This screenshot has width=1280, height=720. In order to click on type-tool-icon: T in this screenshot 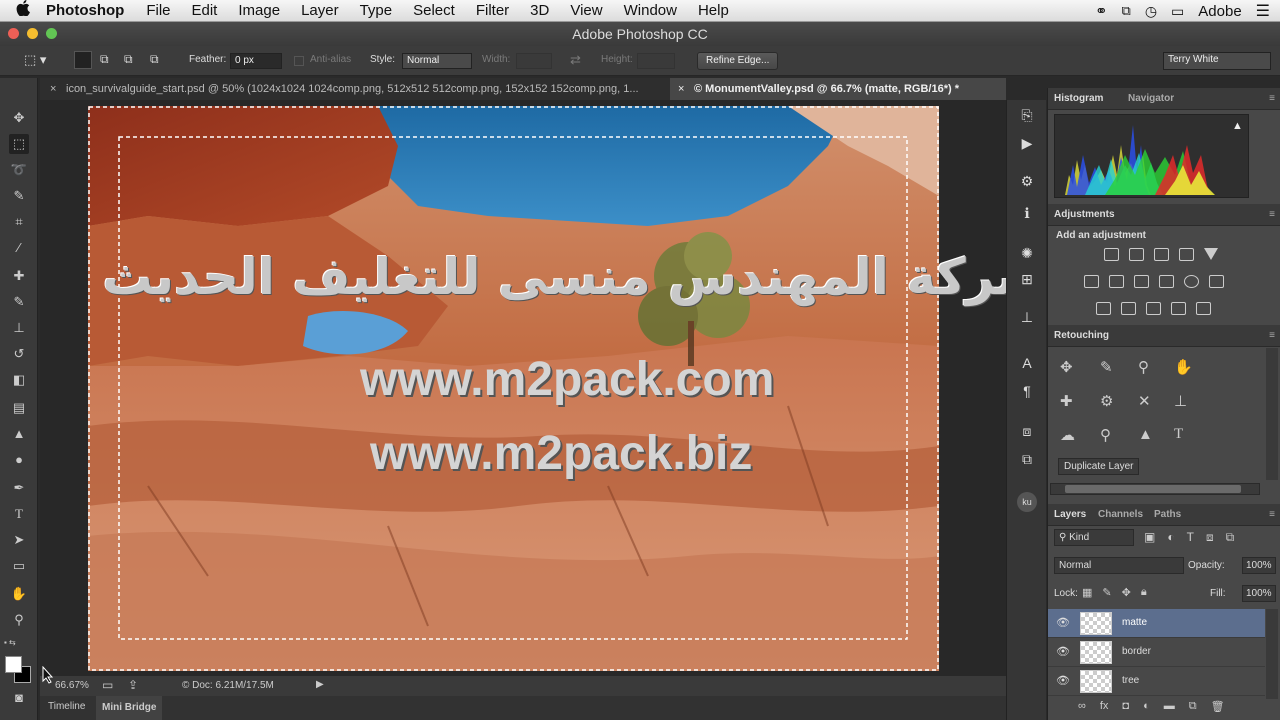, I will do `click(19, 514)`.